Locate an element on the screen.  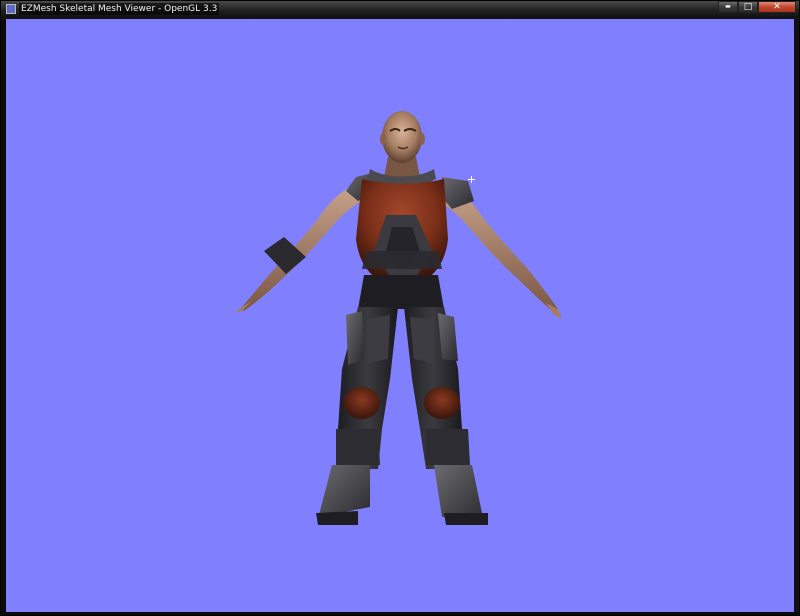
close-icon: ✕ is located at coordinates (777, 7).